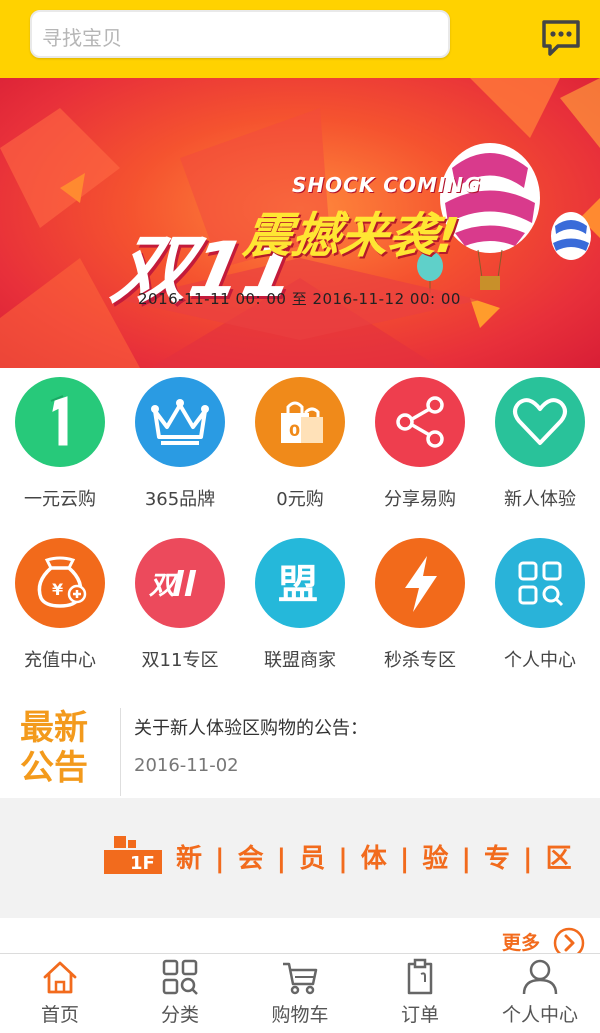 This screenshot has height=1033, width=600. I want to click on banner-english-slogan: SHOCK COMING, so click(387, 185).